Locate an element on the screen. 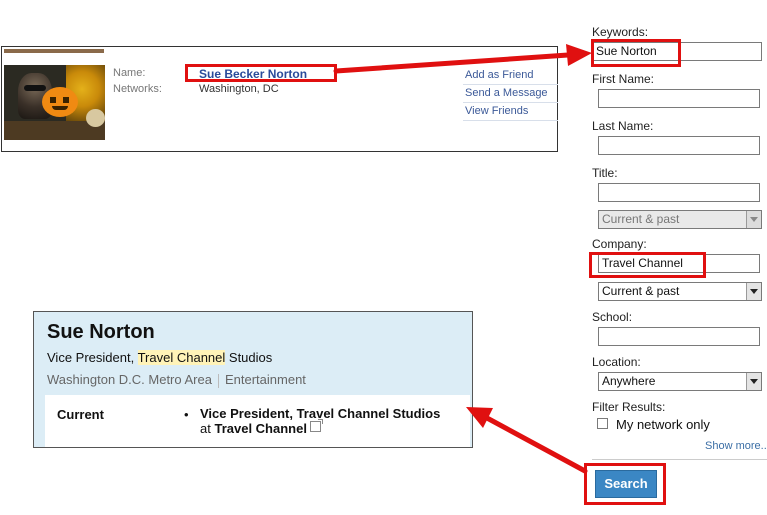 This screenshot has height=515, width=767. search-to-result-arrow is located at coordinates (536, 444).